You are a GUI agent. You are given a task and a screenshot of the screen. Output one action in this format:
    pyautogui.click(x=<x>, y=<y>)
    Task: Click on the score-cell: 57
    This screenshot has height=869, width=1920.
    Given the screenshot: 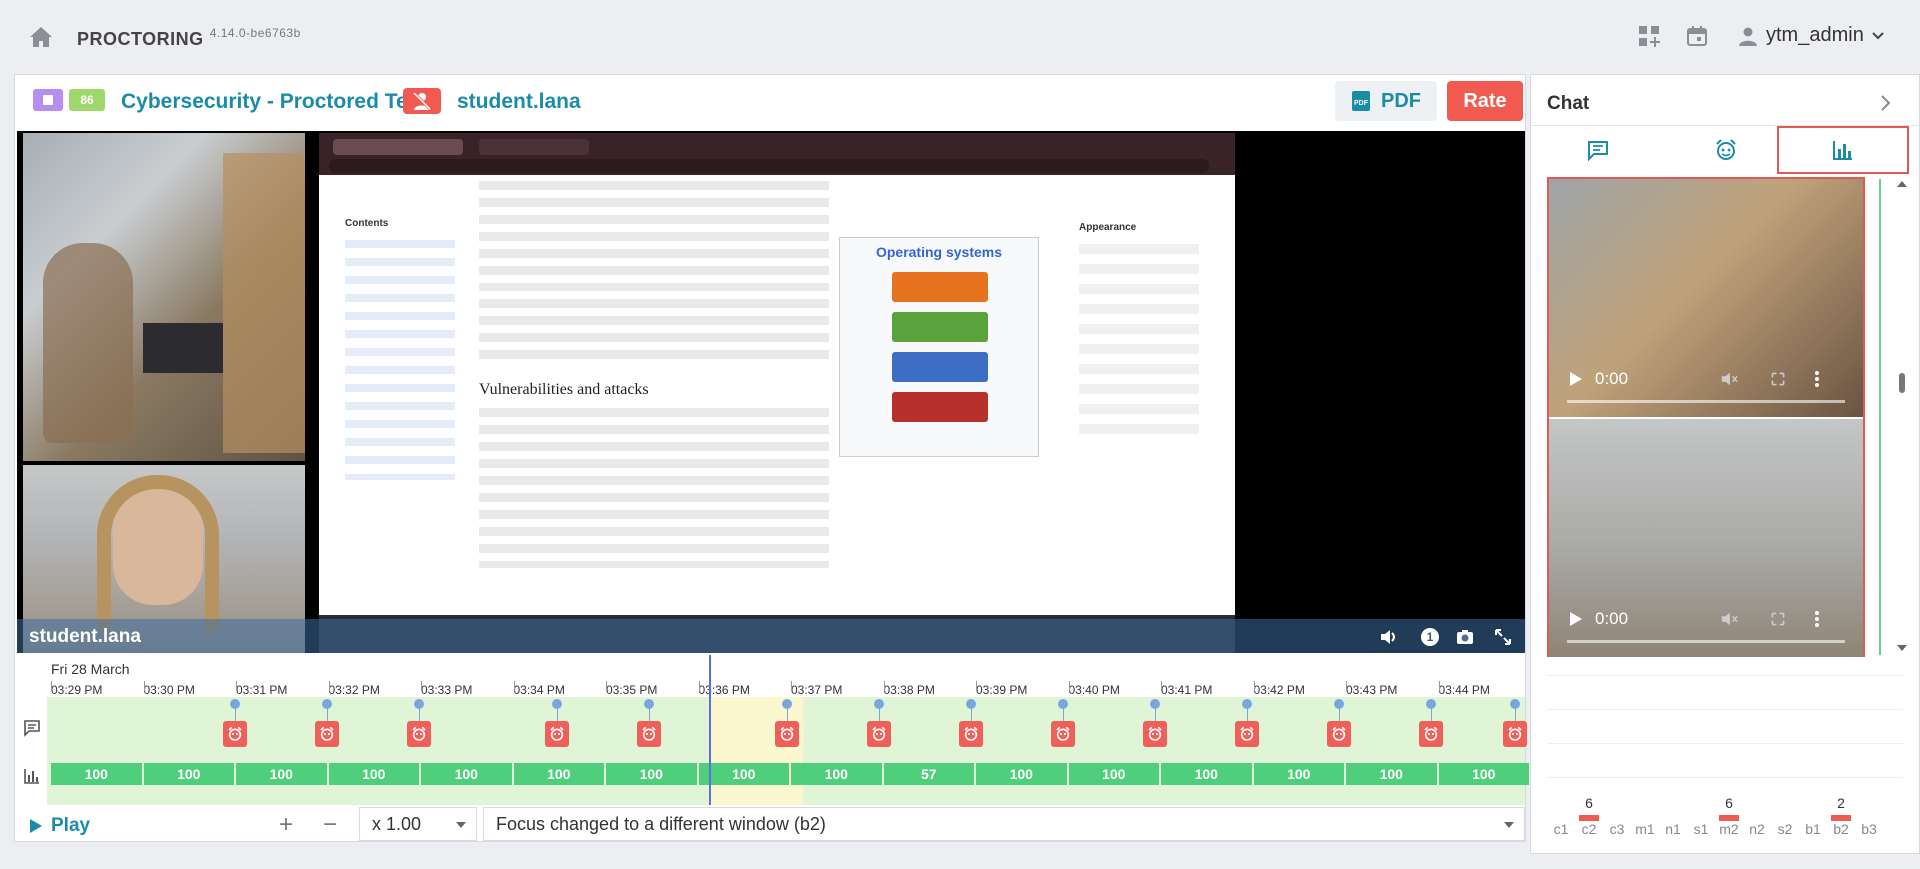 What is the action you would take?
    pyautogui.click(x=928, y=774)
    